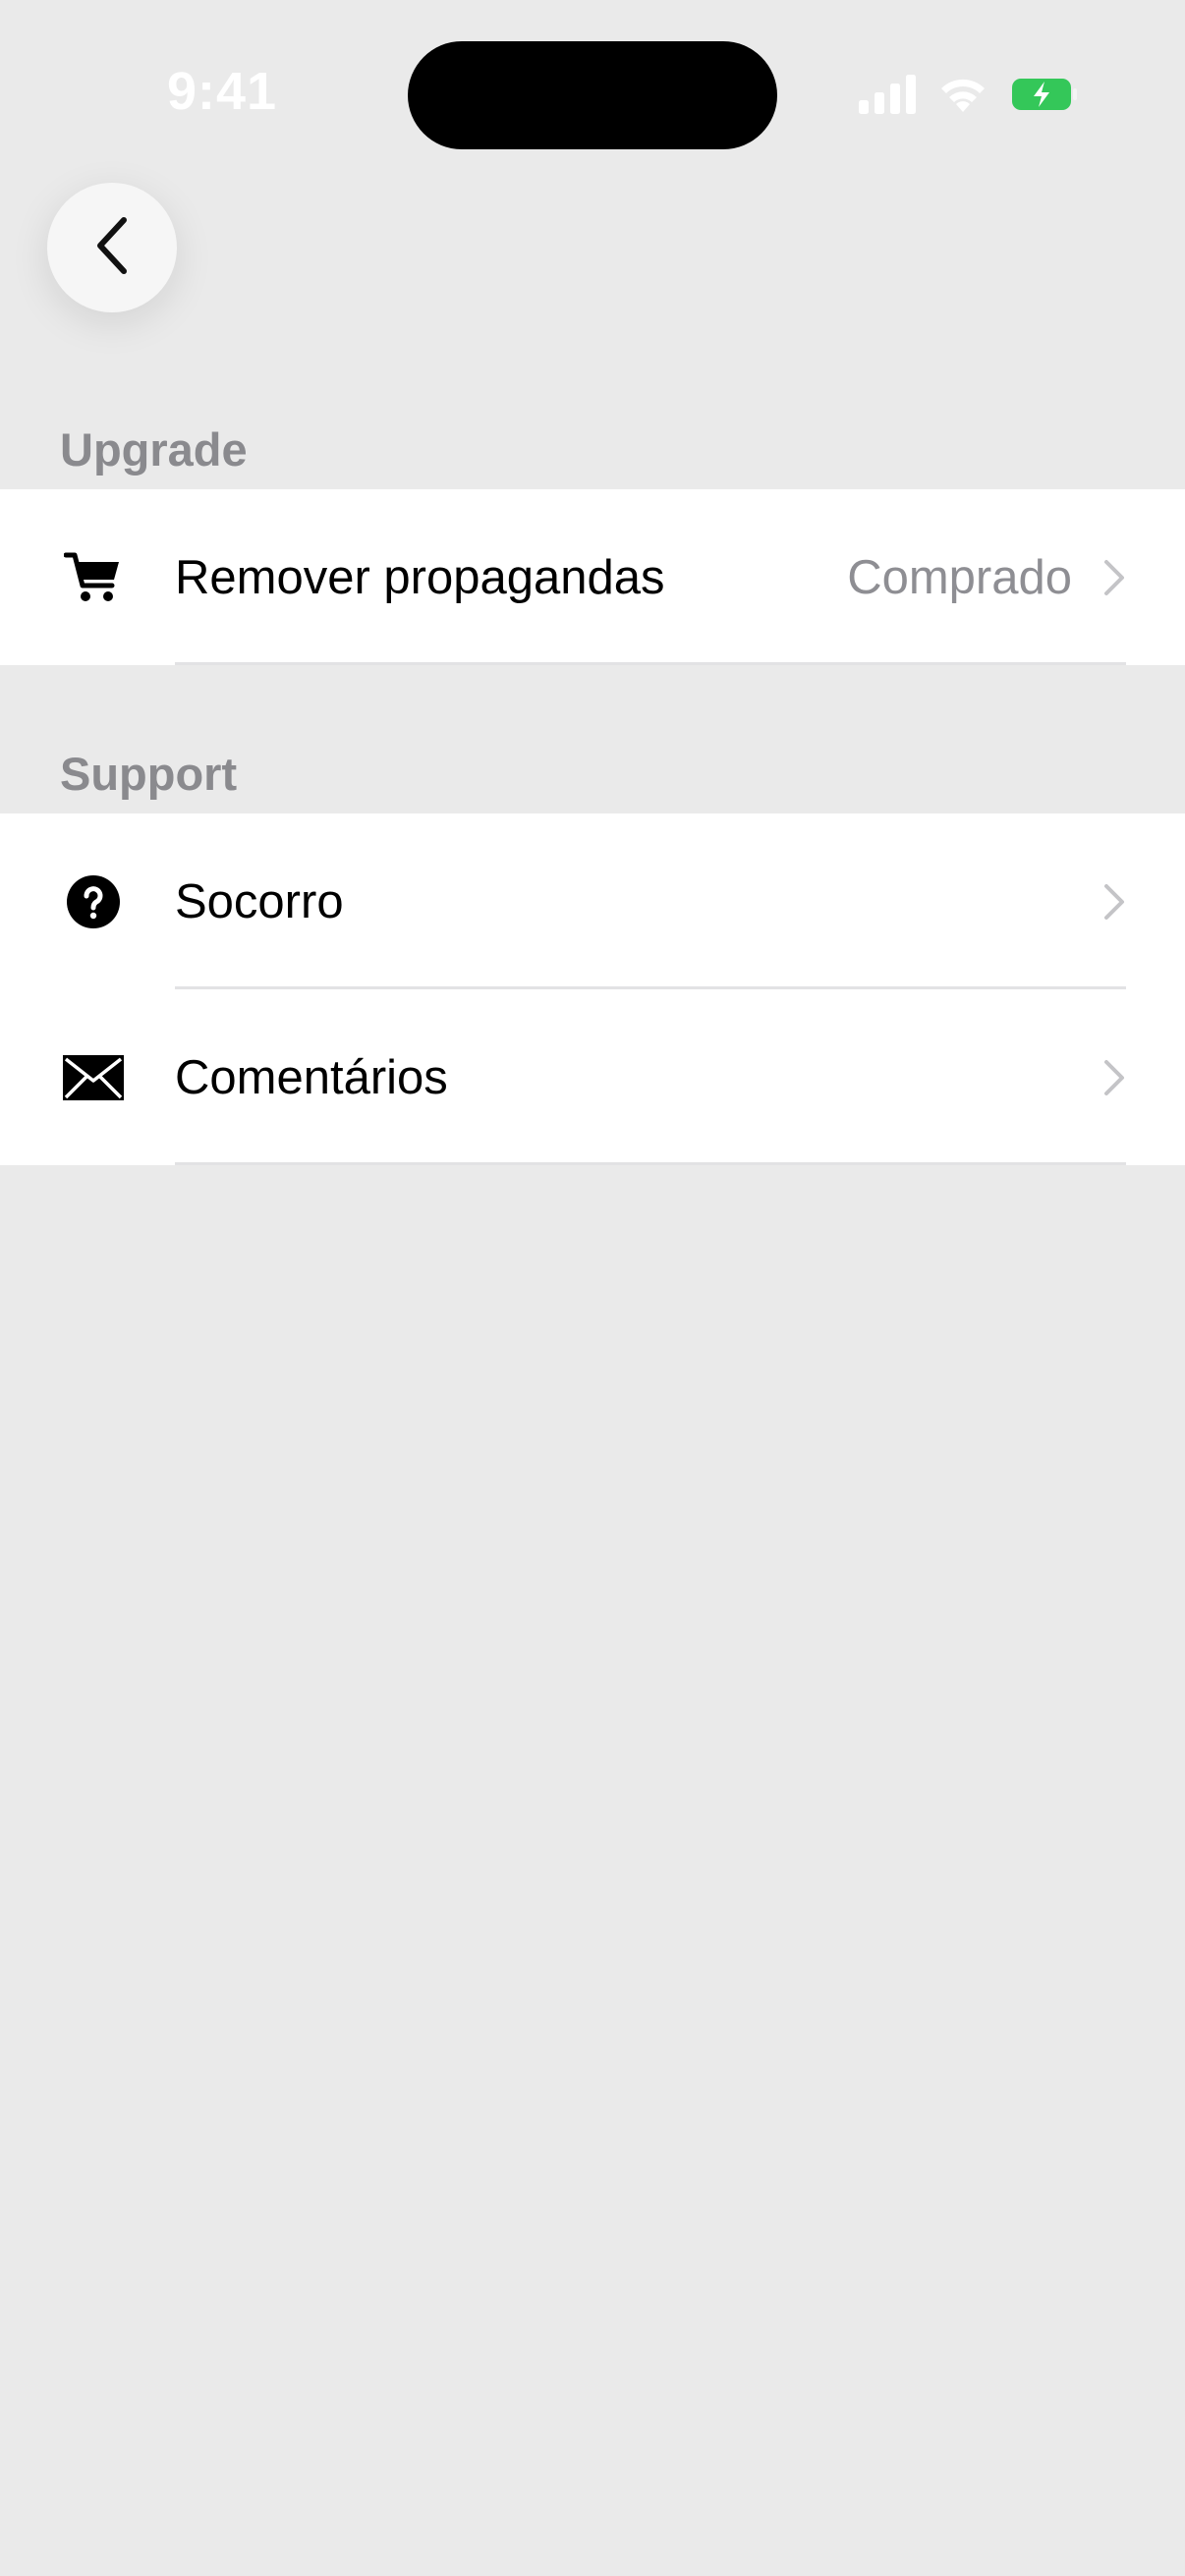 Image resolution: width=1185 pixels, height=2576 pixels. What do you see at coordinates (592, 901) in the screenshot?
I see `row-help: Socorro` at bounding box center [592, 901].